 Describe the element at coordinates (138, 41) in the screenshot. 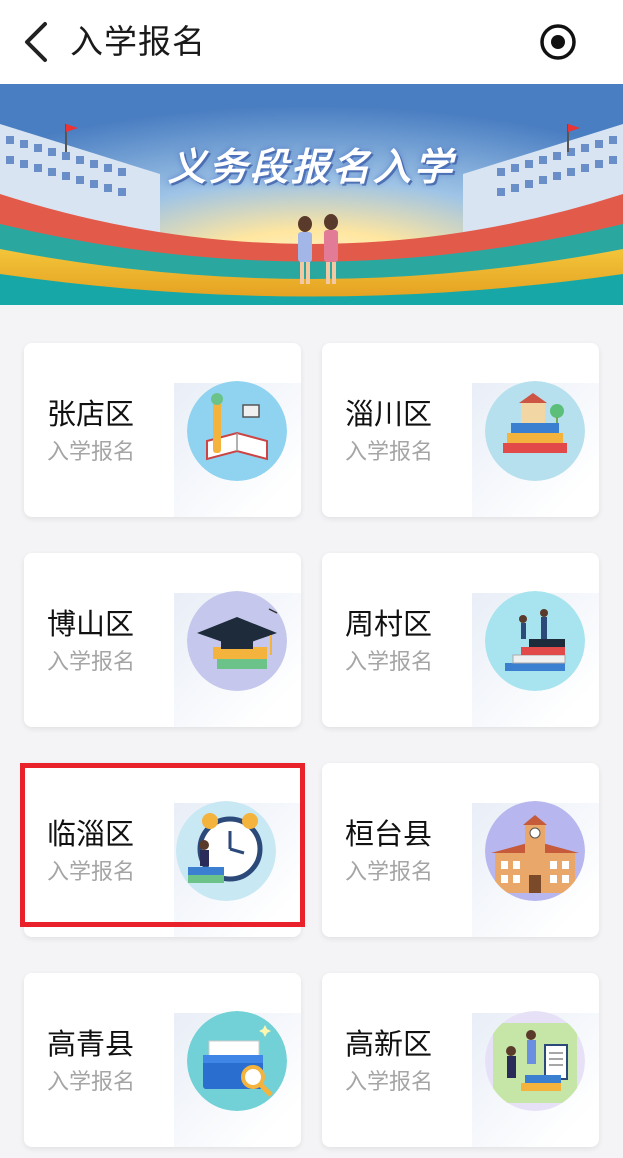

I see `page-title: 入学报名` at that location.